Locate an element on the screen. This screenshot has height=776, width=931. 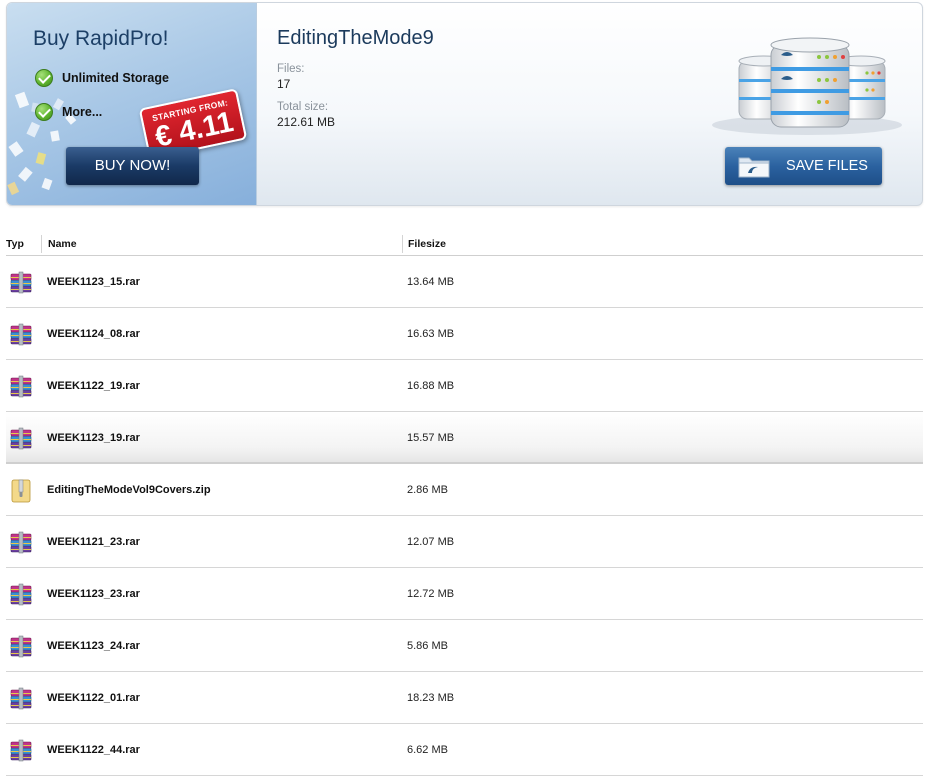
files-label: Files: is located at coordinates (291, 69).